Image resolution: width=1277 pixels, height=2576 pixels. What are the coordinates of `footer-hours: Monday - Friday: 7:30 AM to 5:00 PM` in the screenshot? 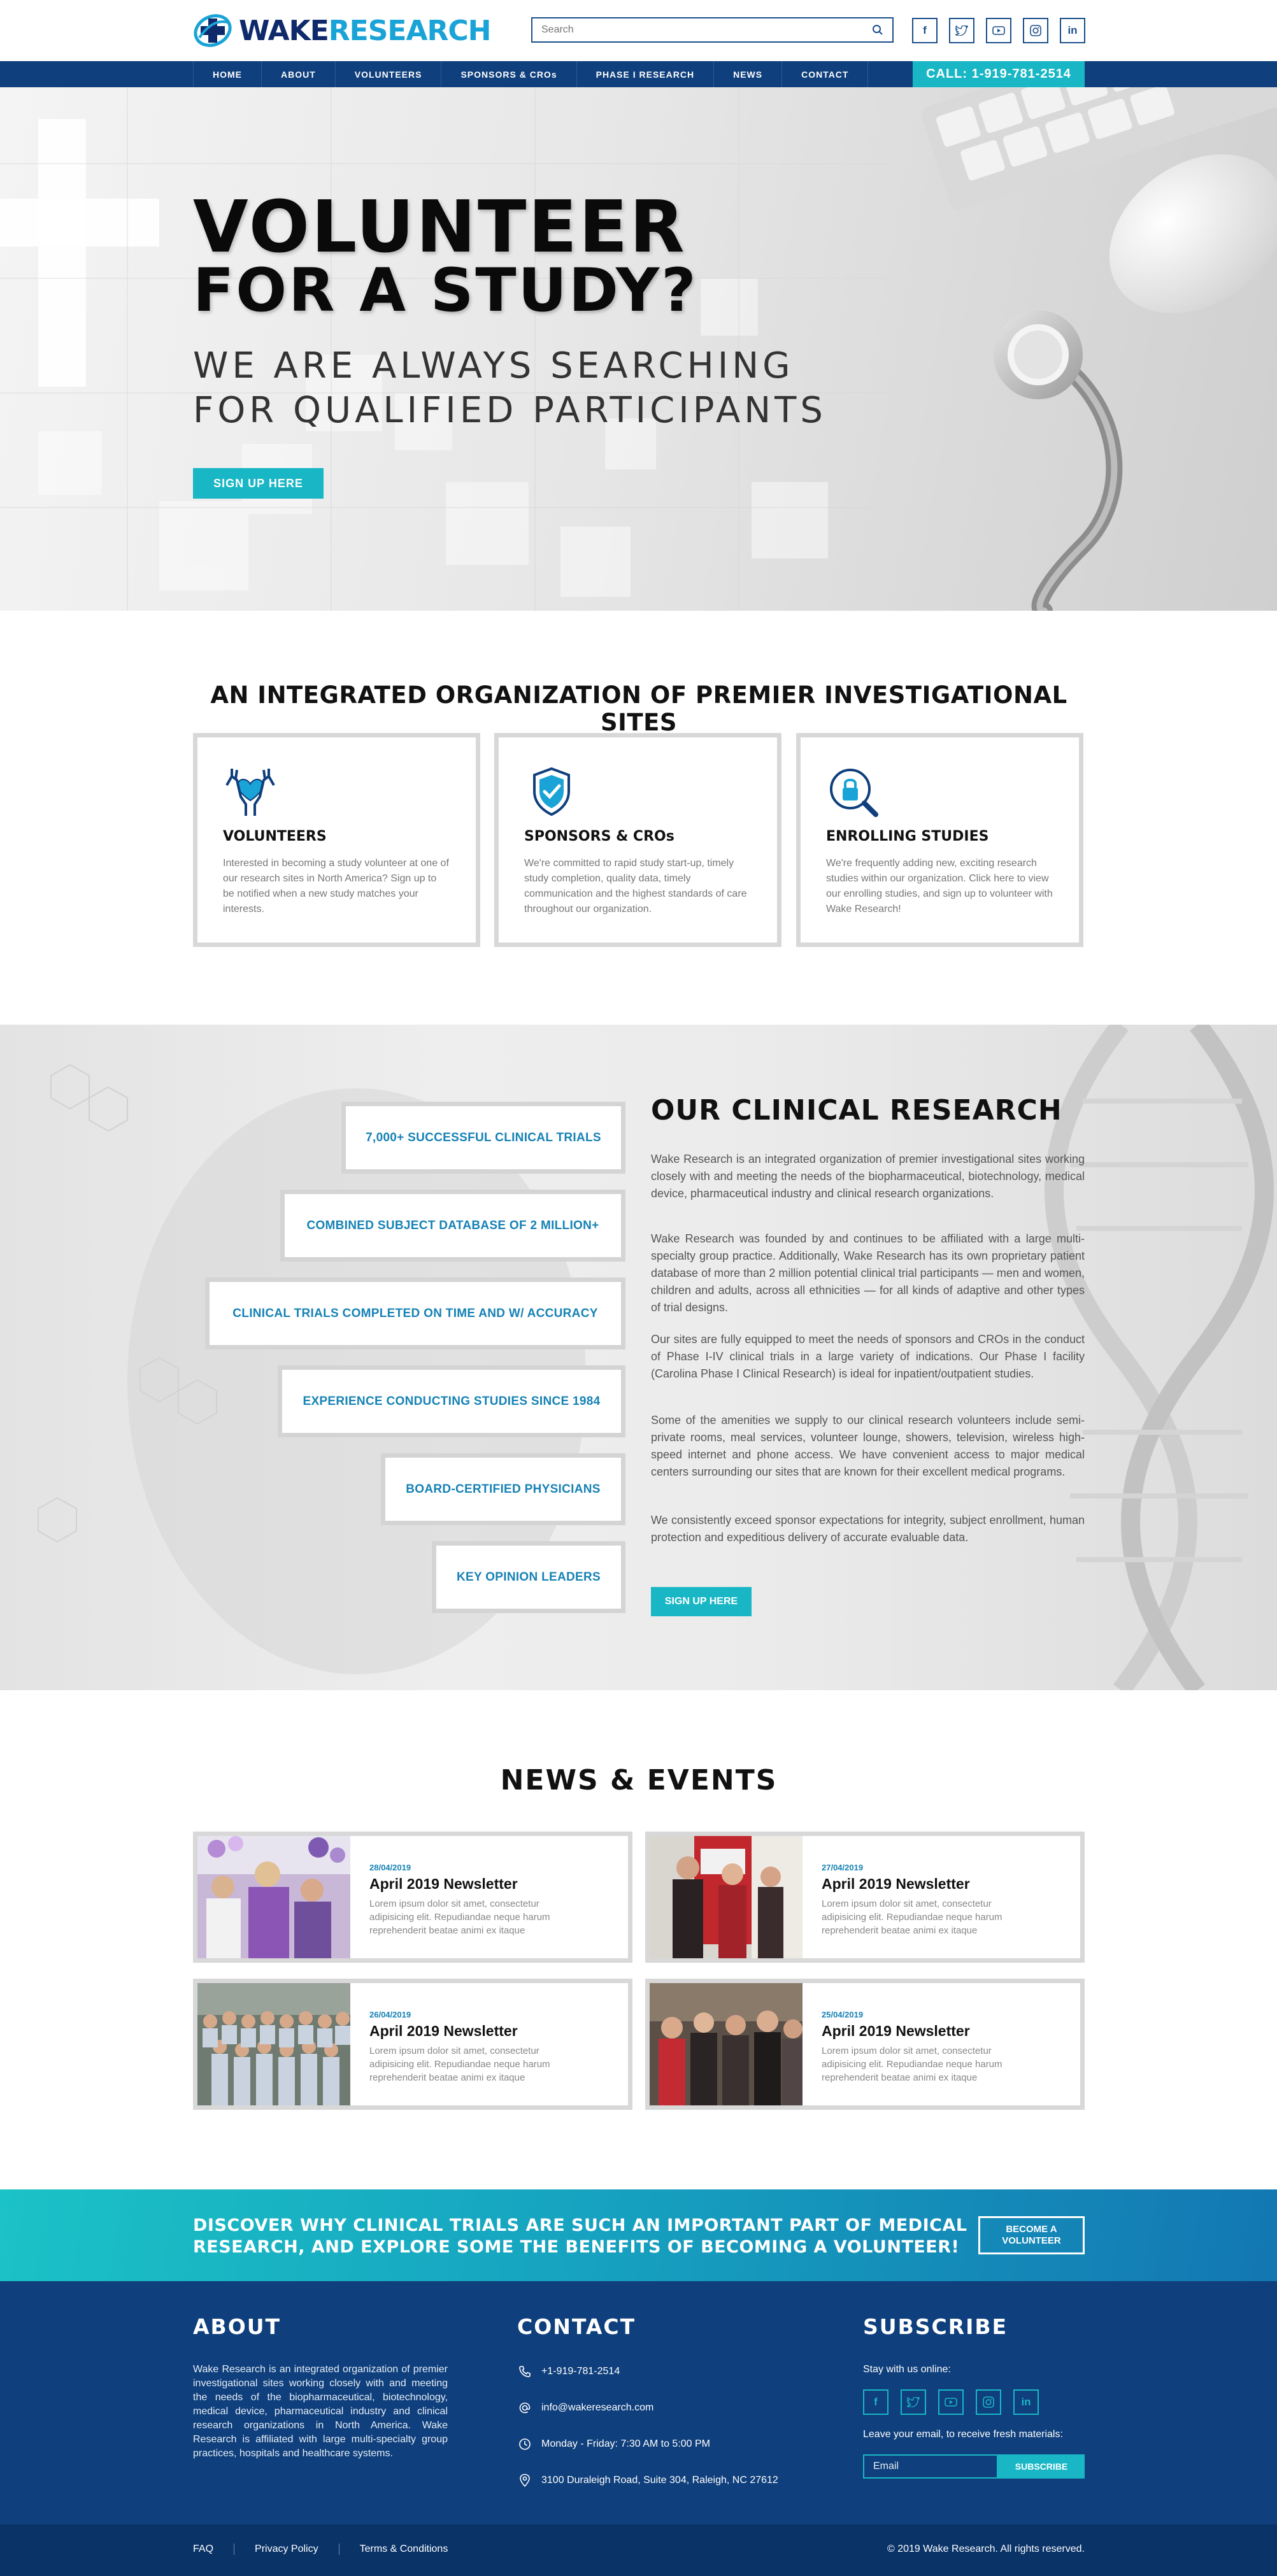 It's located at (613, 2445).